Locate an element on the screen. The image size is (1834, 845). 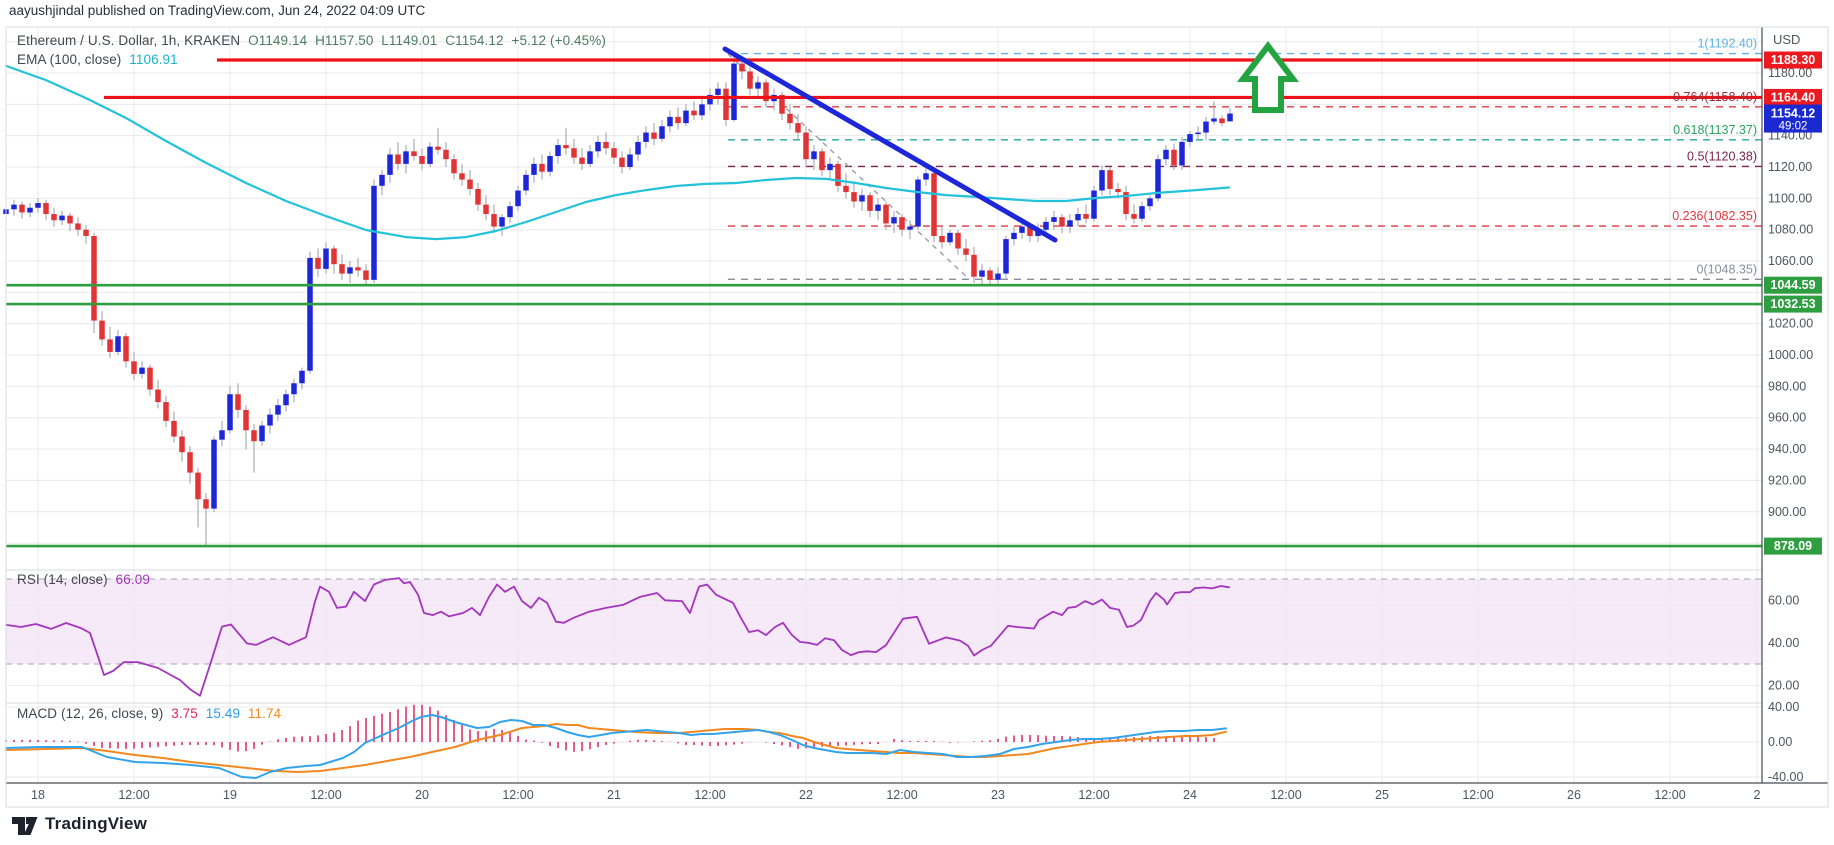
svg-text: 20.00 is located at coordinates (1783, 685).